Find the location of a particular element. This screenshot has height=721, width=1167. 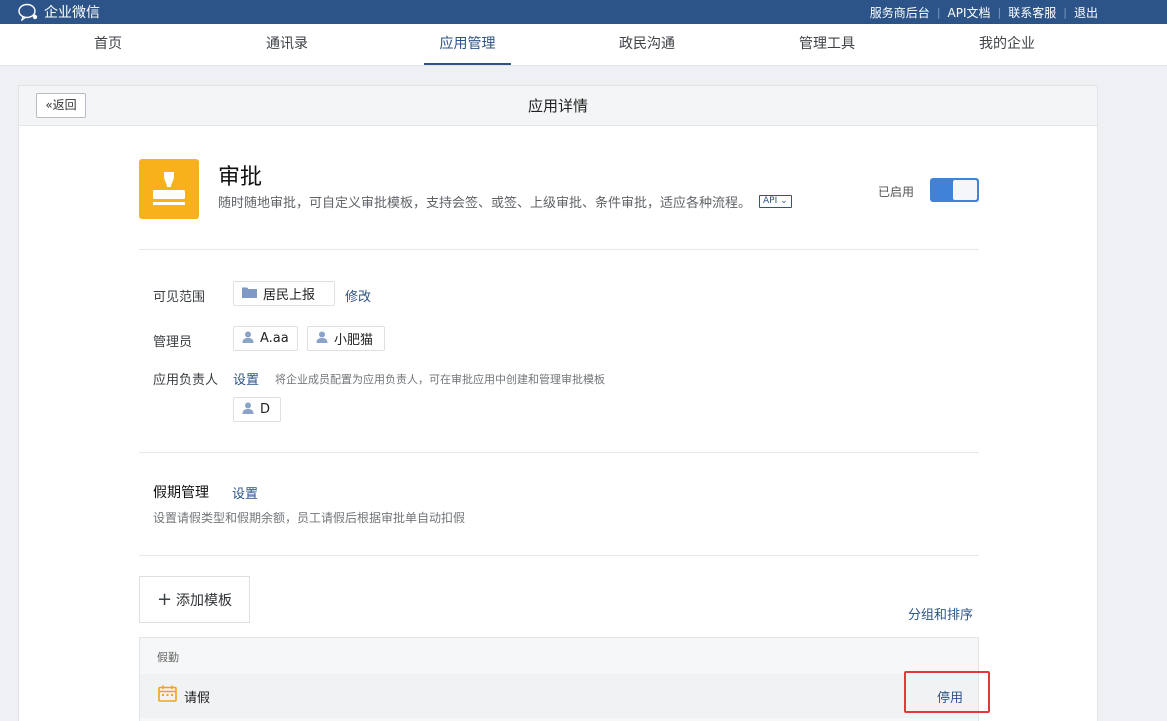

toggle-knob is located at coordinates (965, 190).